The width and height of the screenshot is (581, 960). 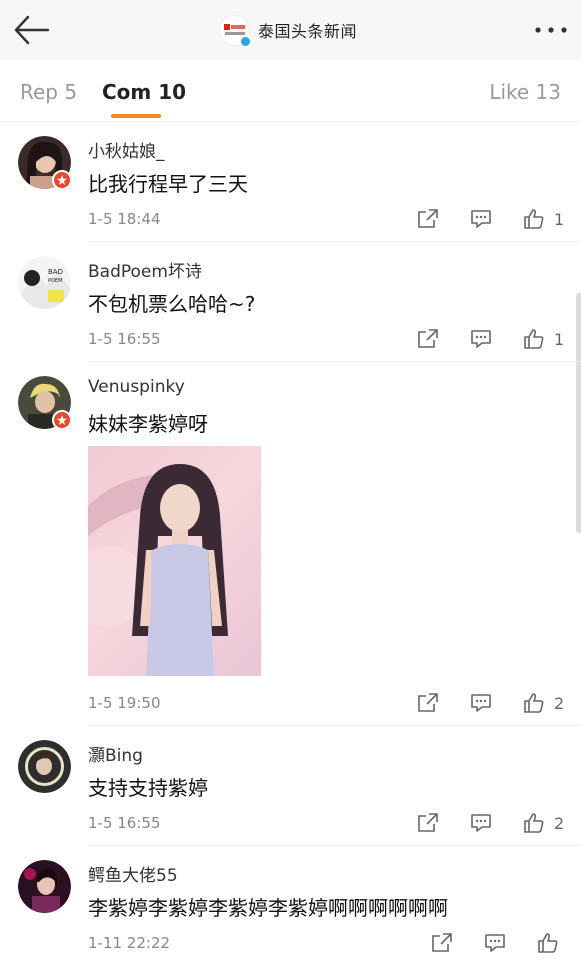 What do you see at coordinates (290, 302) in the screenshot?
I see `comment-item: BAD POEM BadPoem坏诗 不包机票么哈哈~? 1-5 16:55 1` at bounding box center [290, 302].